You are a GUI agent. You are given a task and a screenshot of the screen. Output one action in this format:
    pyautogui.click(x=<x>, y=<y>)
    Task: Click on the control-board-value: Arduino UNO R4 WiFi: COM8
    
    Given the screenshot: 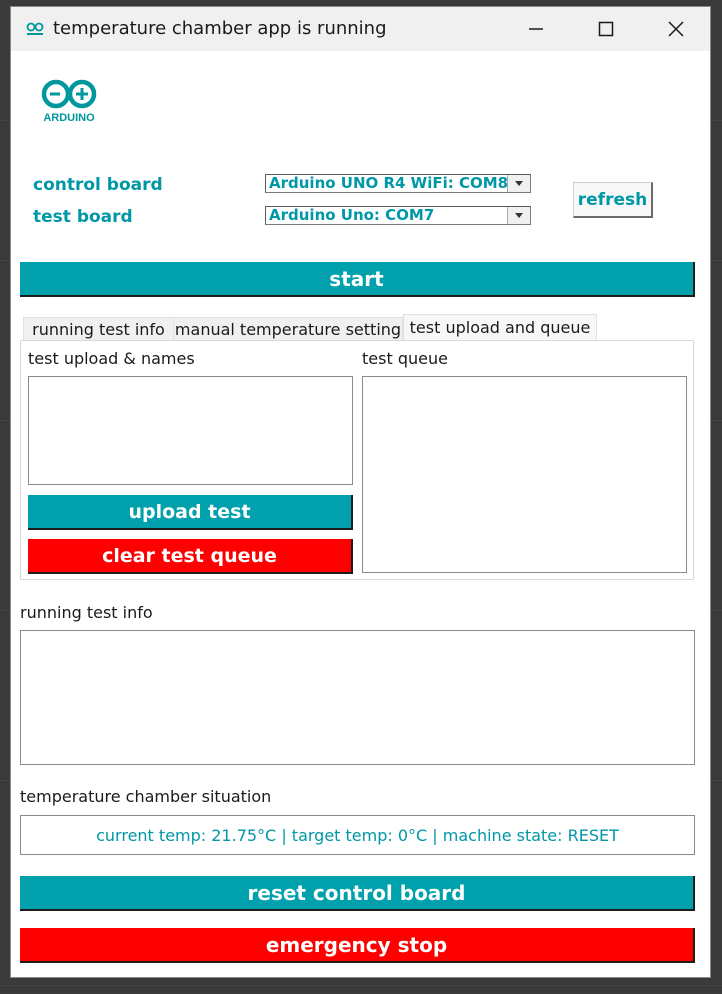 What is the action you would take?
    pyautogui.click(x=389, y=183)
    